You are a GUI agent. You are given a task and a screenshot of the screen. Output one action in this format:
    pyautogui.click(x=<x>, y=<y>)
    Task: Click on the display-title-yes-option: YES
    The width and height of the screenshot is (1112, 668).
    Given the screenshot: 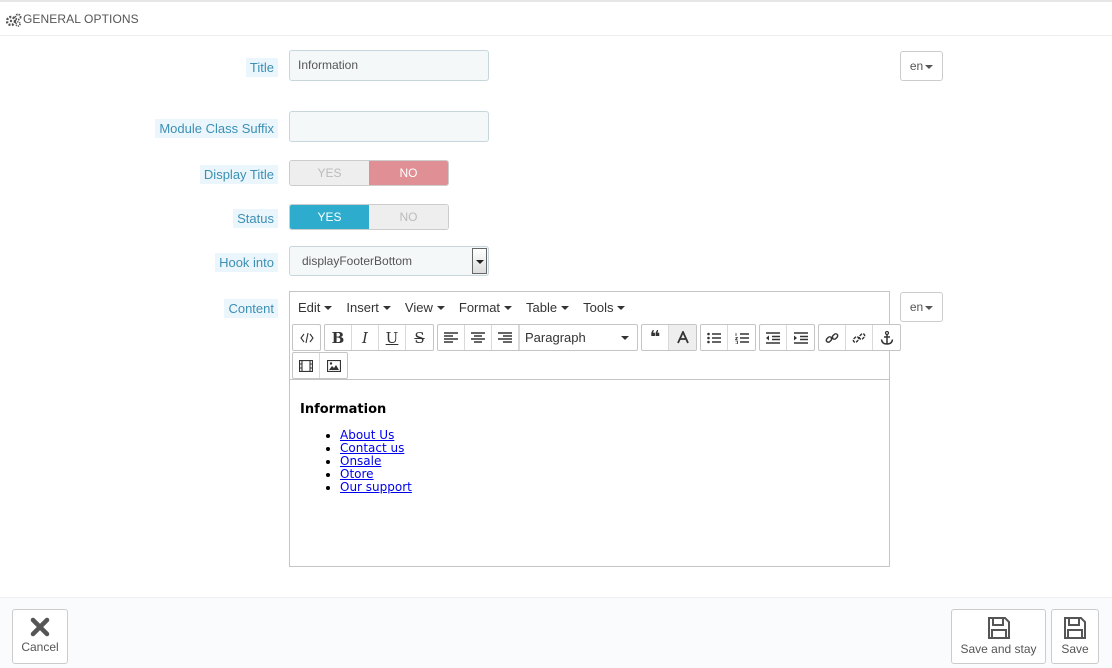 What is the action you would take?
    pyautogui.click(x=329, y=173)
    